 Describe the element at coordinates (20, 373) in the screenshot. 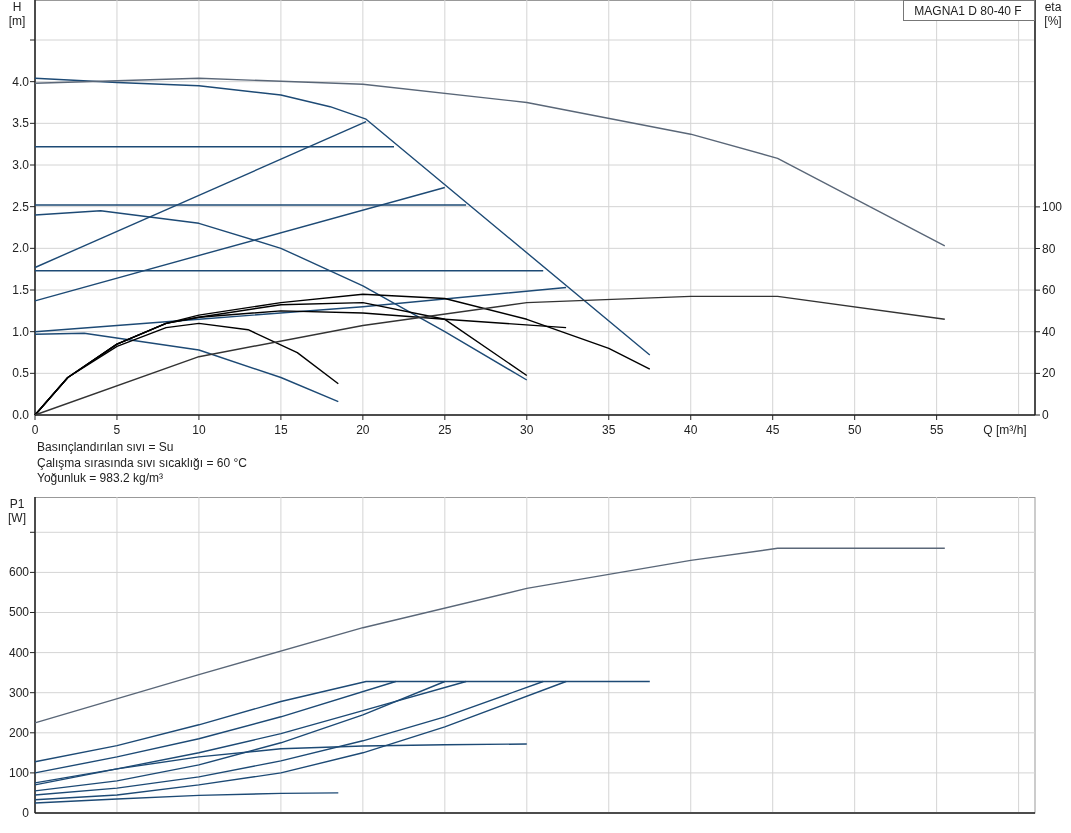

I see `axis-tick-label: 0.5` at that location.